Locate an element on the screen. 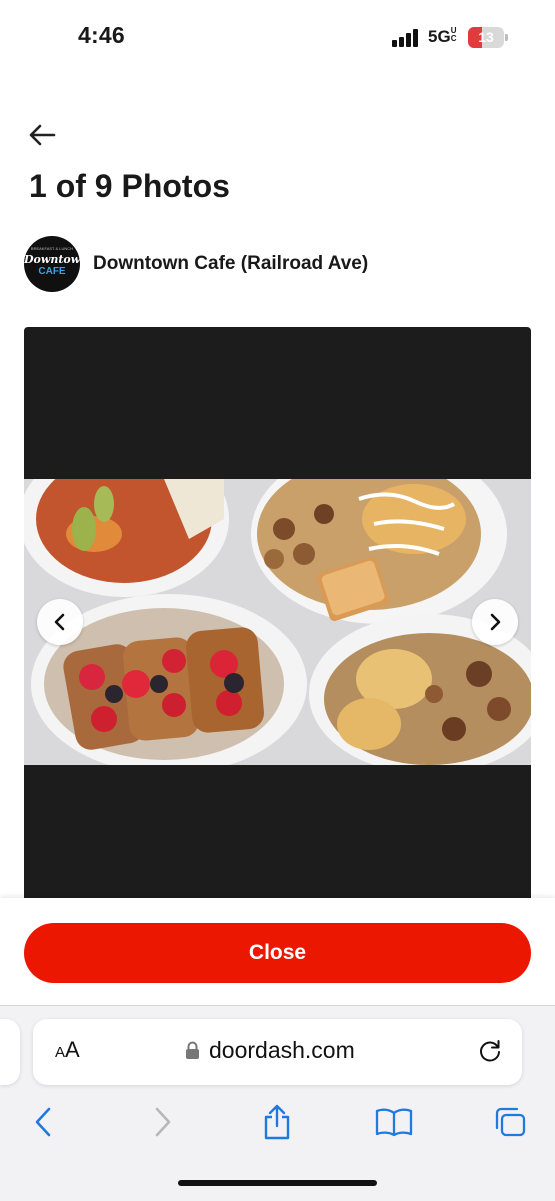 The width and height of the screenshot is (555, 1201). share-icon is located at coordinates (277, 1122).